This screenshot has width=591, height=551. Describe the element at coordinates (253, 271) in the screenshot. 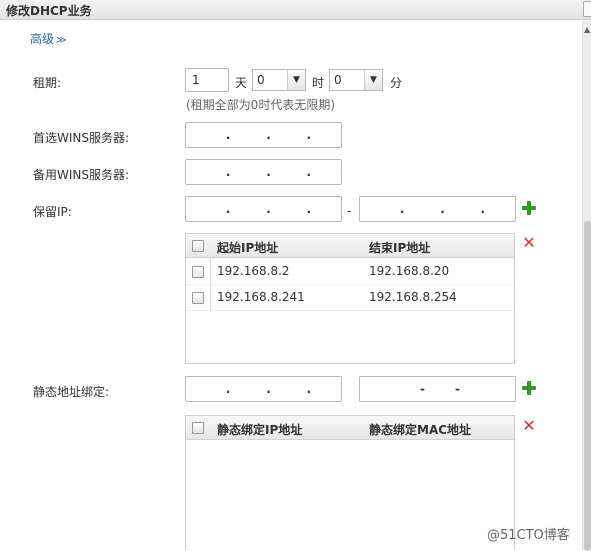

I see `row-start-ip: 192.168.8.2` at that location.